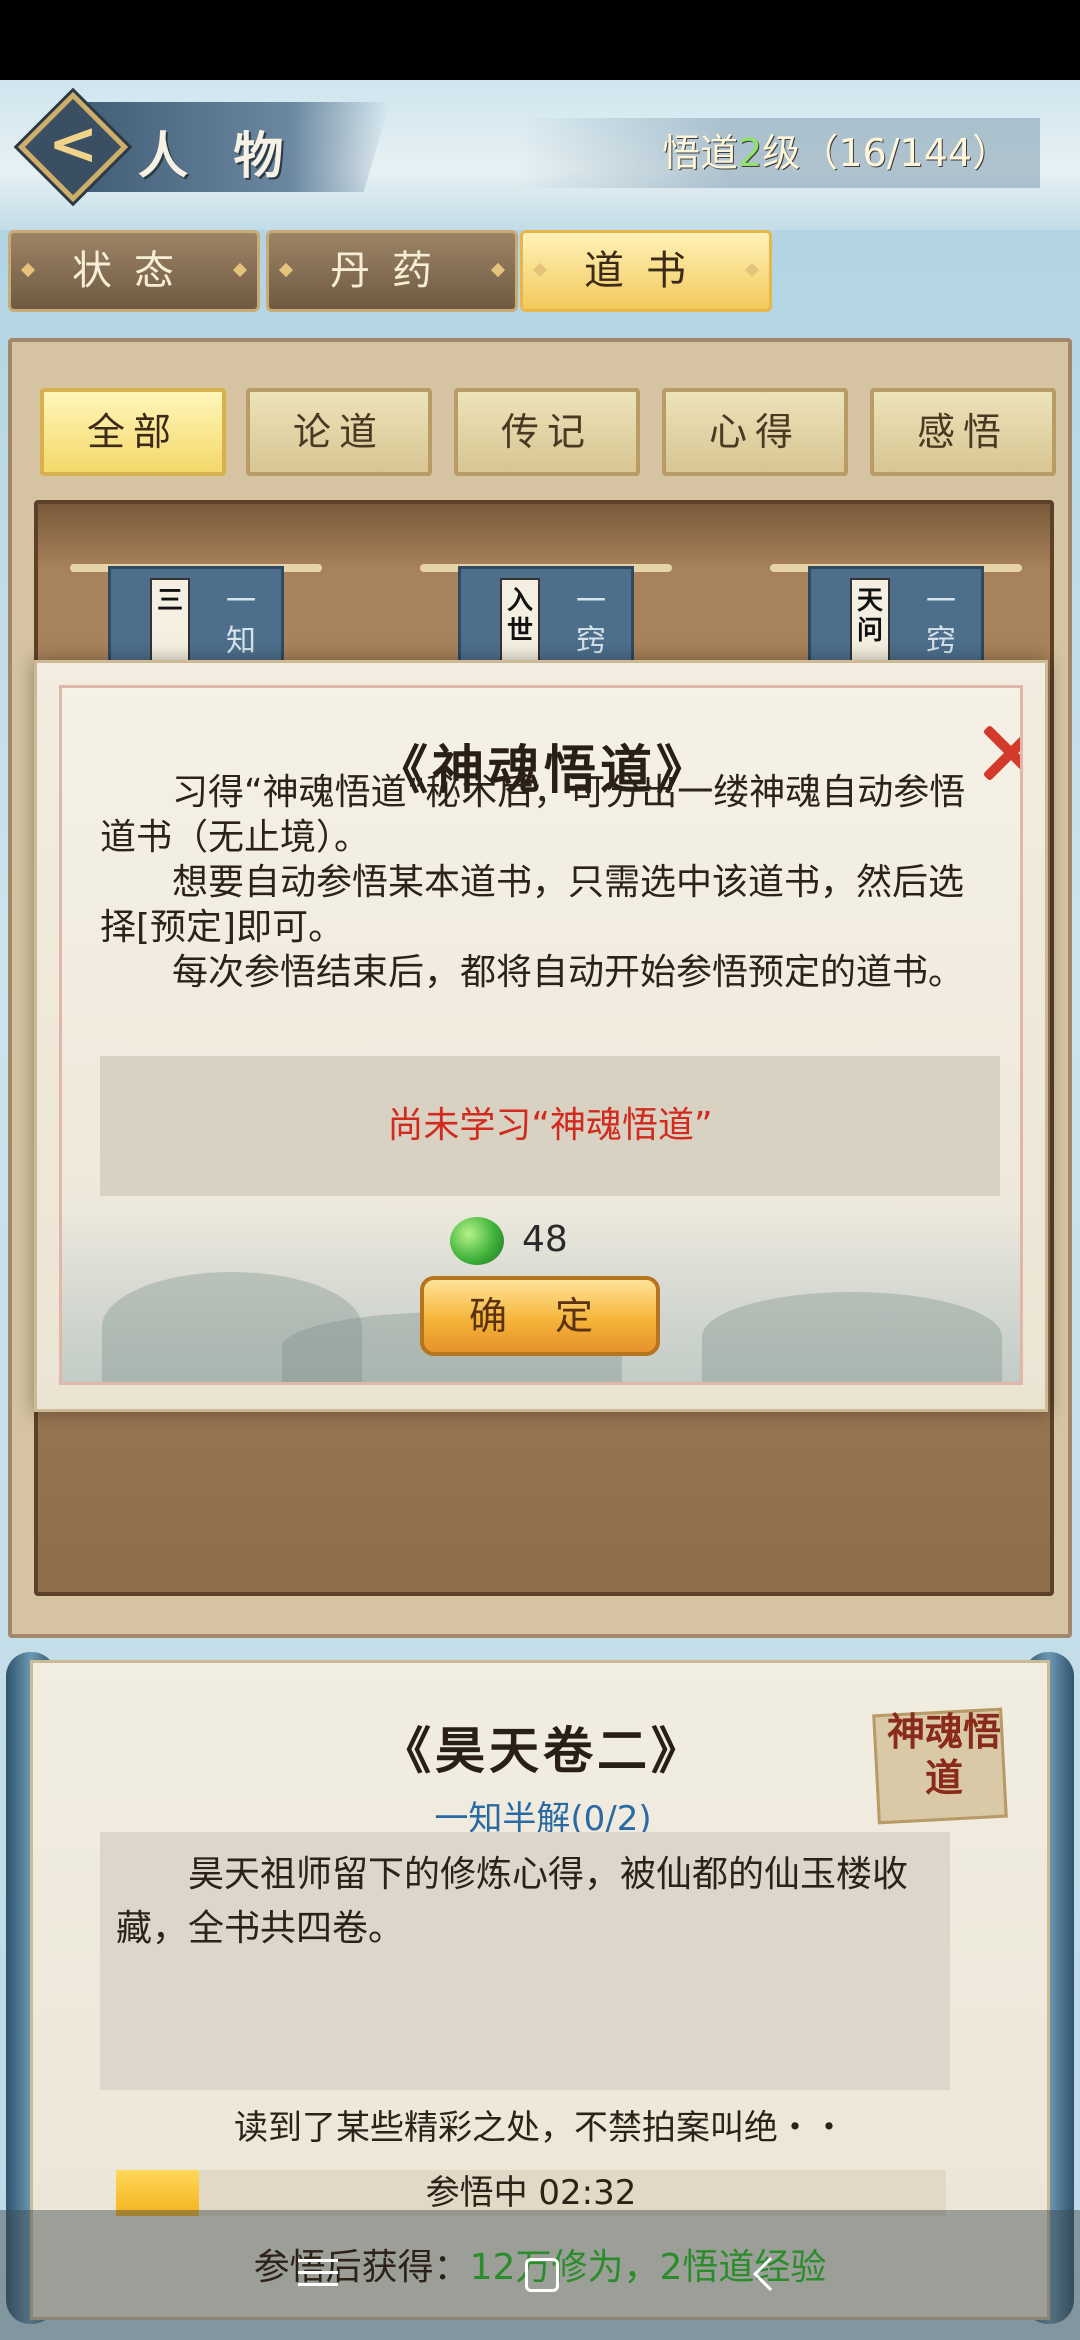  I want to click on not-learned-notice: 尚未学习“神魂悟道”, so click(550, 1126).